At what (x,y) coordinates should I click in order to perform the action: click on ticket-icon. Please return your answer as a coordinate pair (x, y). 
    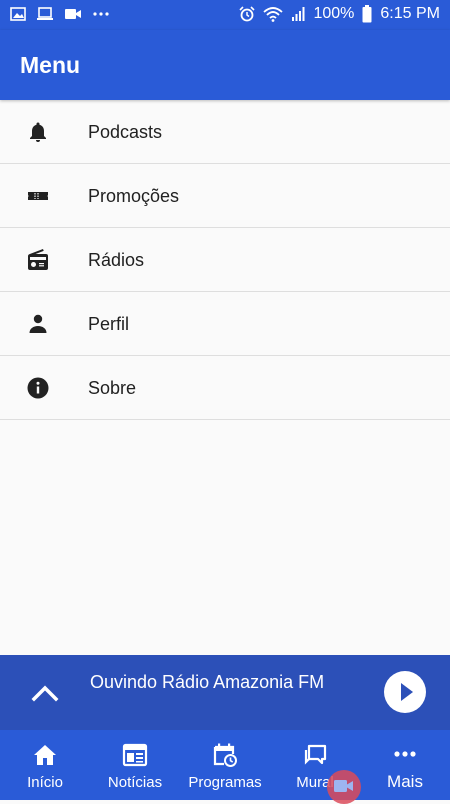
    Looking at the image, I should click on (38, 196).